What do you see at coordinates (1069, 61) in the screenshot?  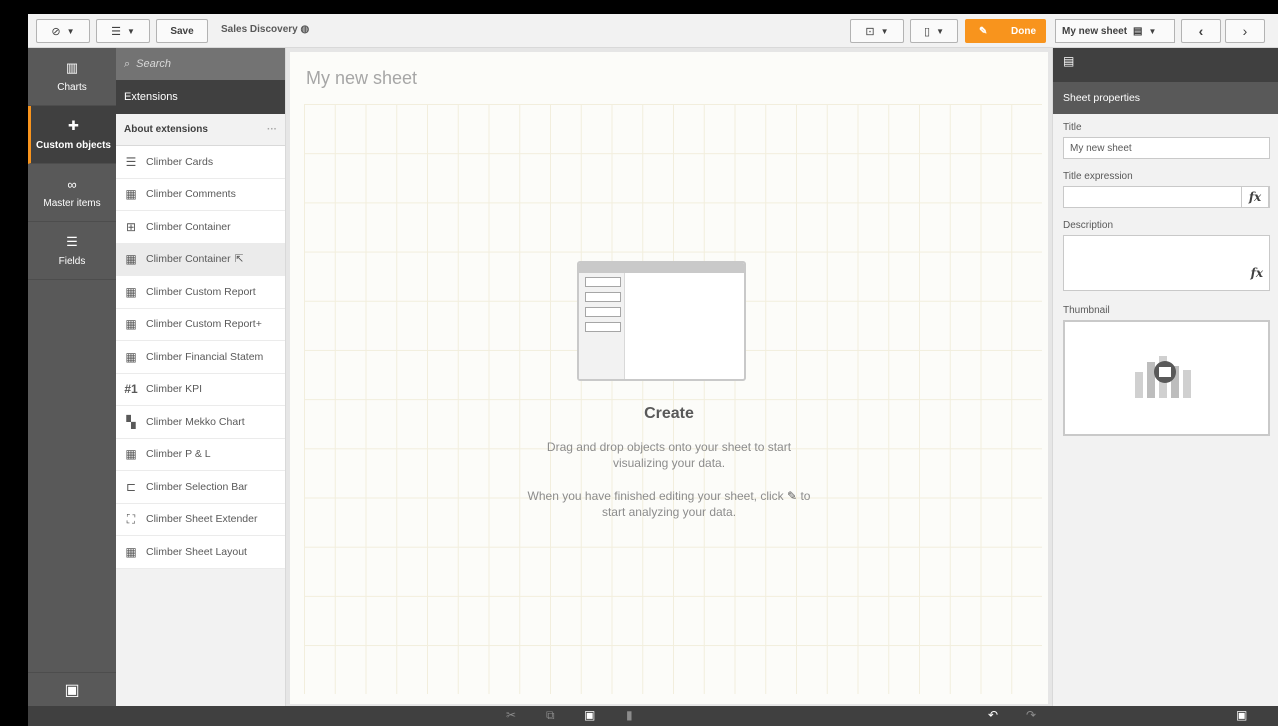 I see `sheet-icon: ▤` at bounding box center [1069, 61].